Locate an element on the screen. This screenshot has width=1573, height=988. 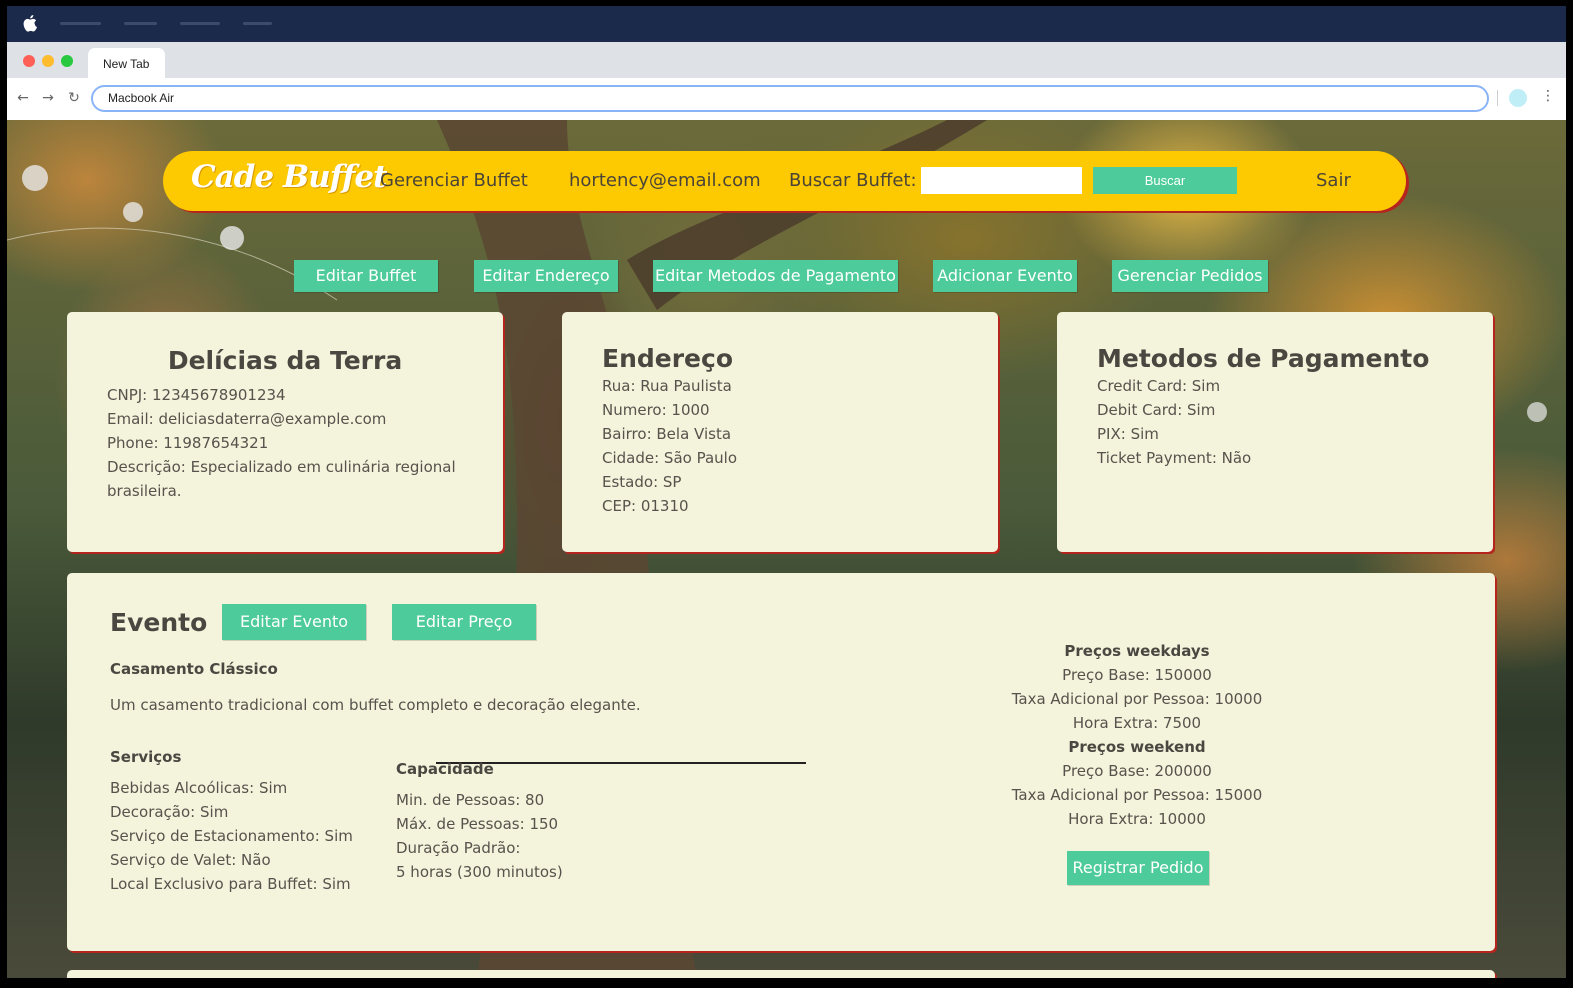
browser-toolbar: ← → ↻ Macbook Air ⋮ is located at coordinates (786, 99).